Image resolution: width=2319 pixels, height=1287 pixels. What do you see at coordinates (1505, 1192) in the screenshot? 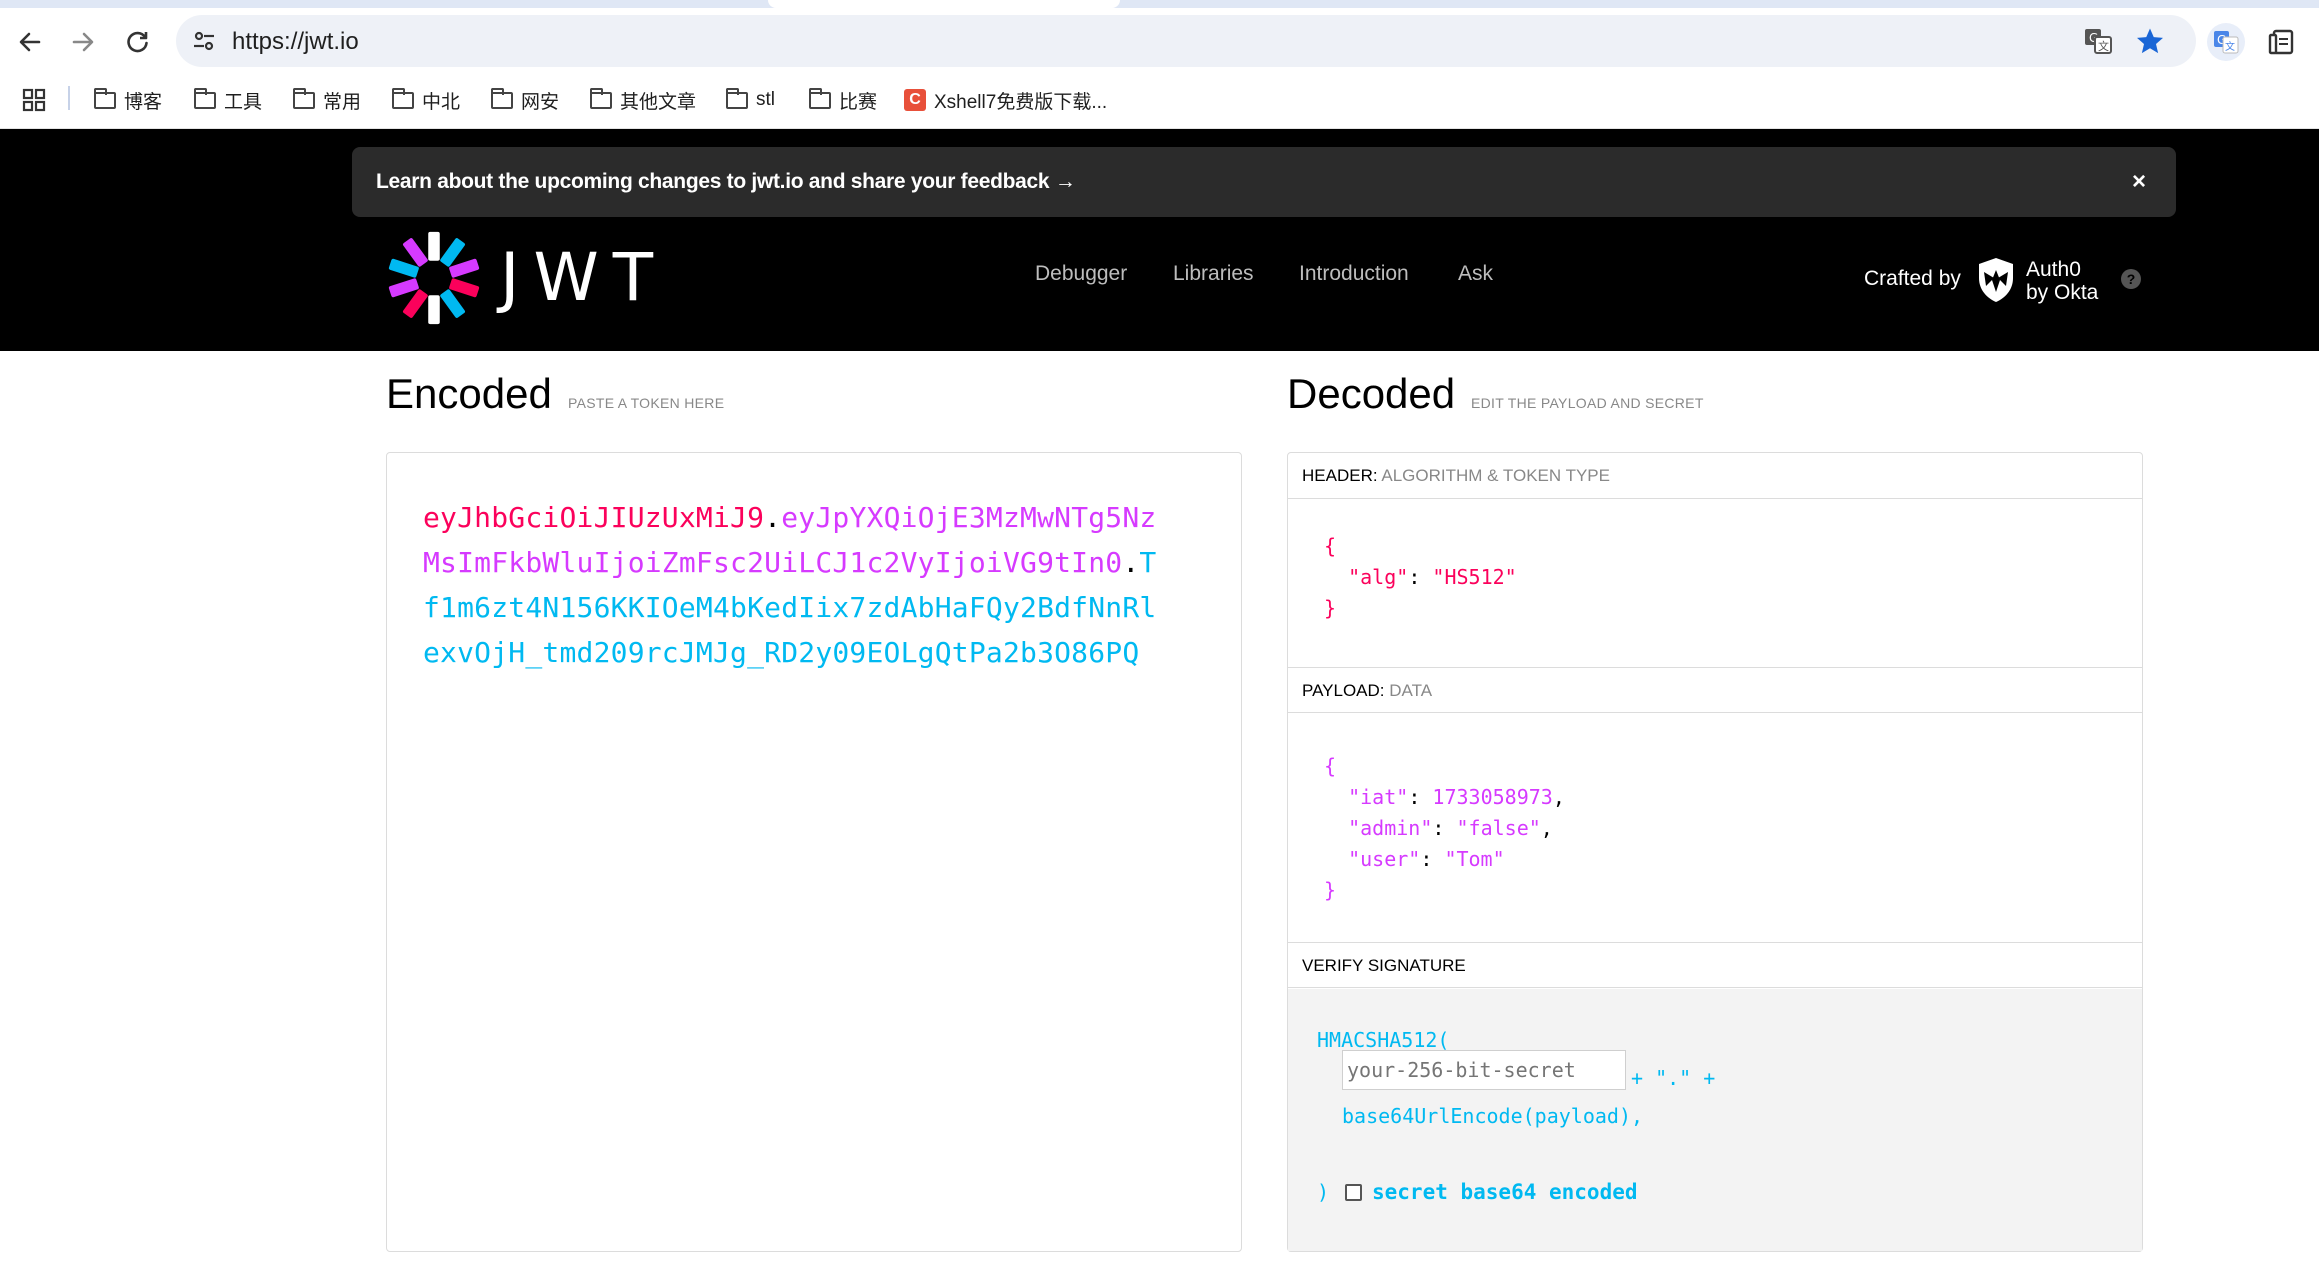
I see `secret-base64-label: secret base64 encoded` at bounding box center [1505, 1192].